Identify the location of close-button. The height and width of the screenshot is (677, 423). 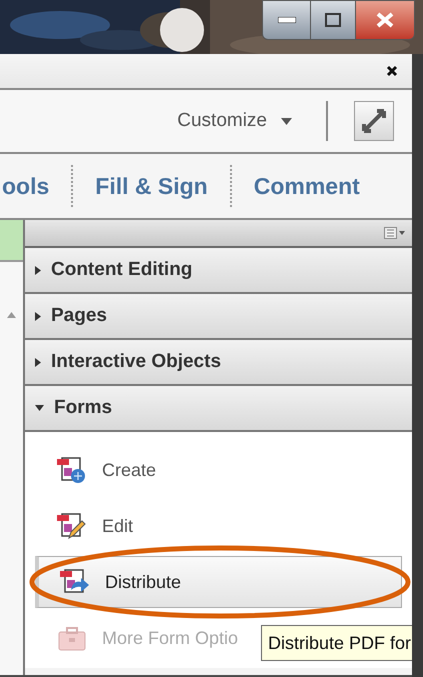
(385, 20).